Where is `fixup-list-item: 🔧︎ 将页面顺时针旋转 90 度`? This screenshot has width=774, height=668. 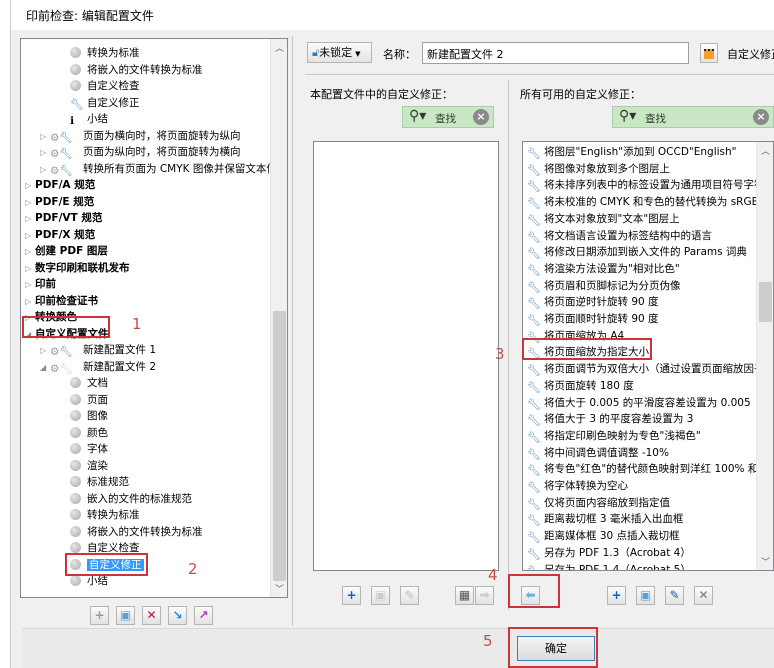 fixup-list-item: 🔧︎ 将页面顺时针旋转 90 度 is located at coordinates (593, 319).